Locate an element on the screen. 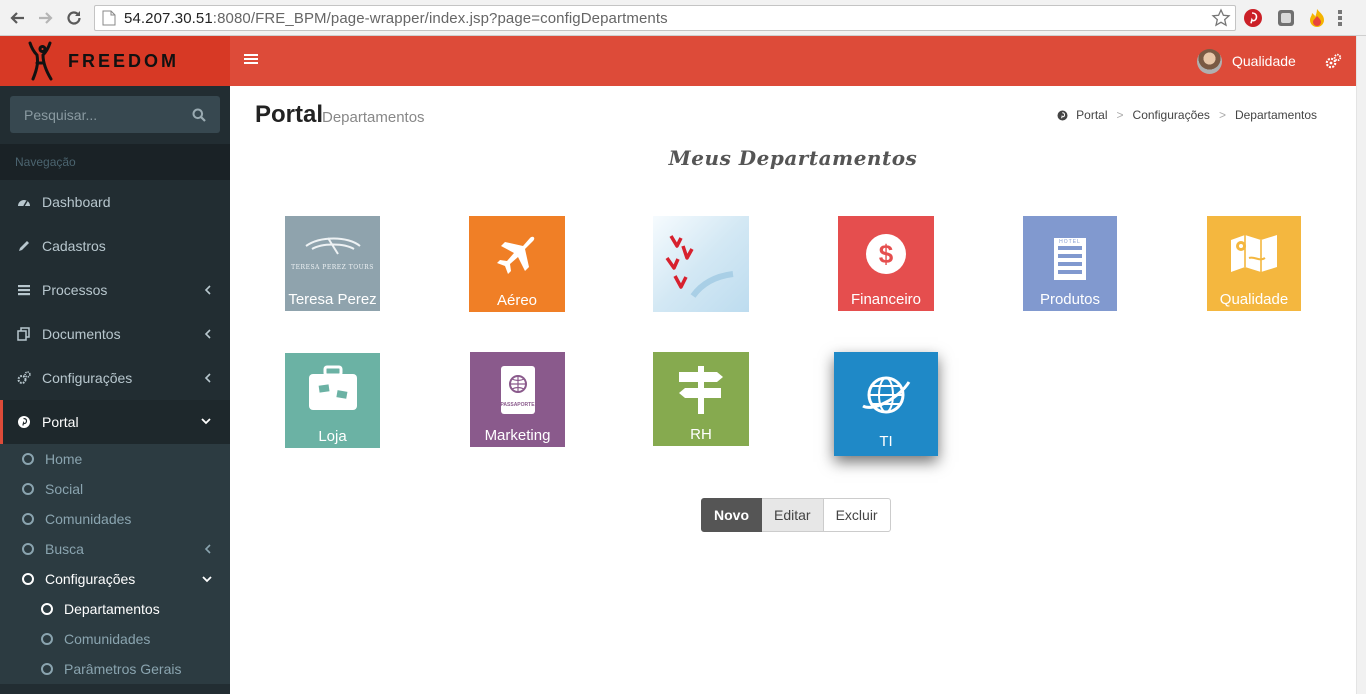 The image size is (1366, 694). delete-button: Excluir is located at coordinates (857, 515).